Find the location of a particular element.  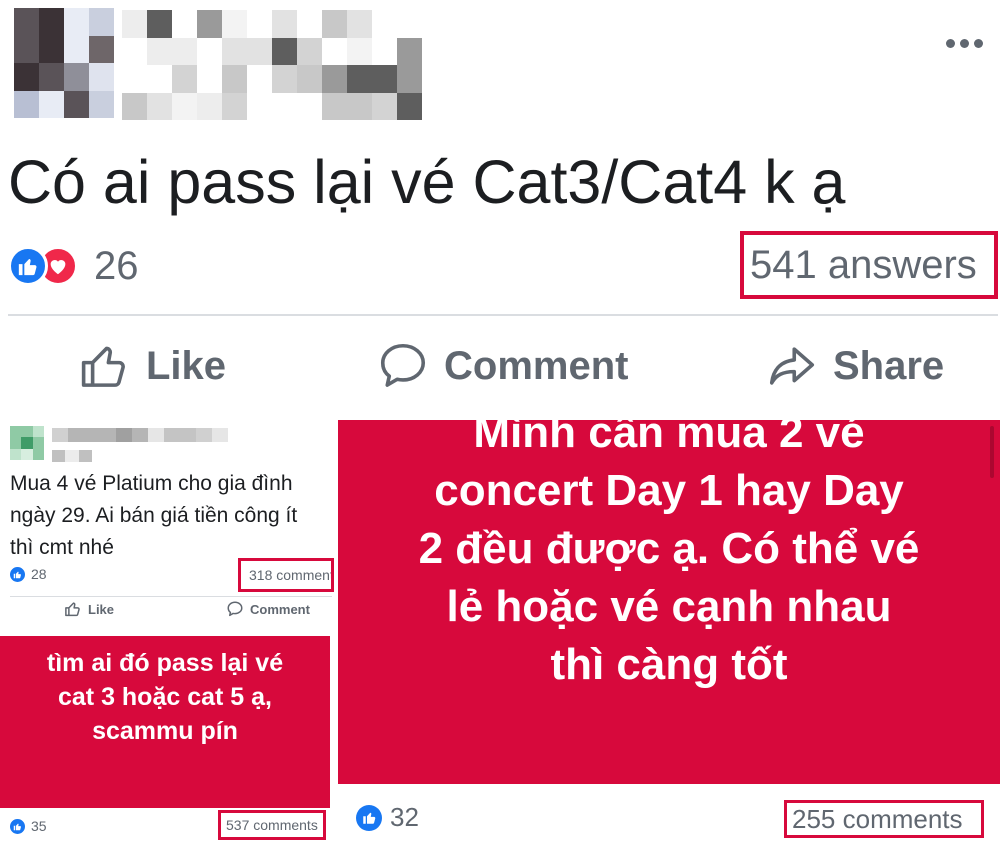

post-action-bar: Like Comment Share is located at coordinates (500, 366).